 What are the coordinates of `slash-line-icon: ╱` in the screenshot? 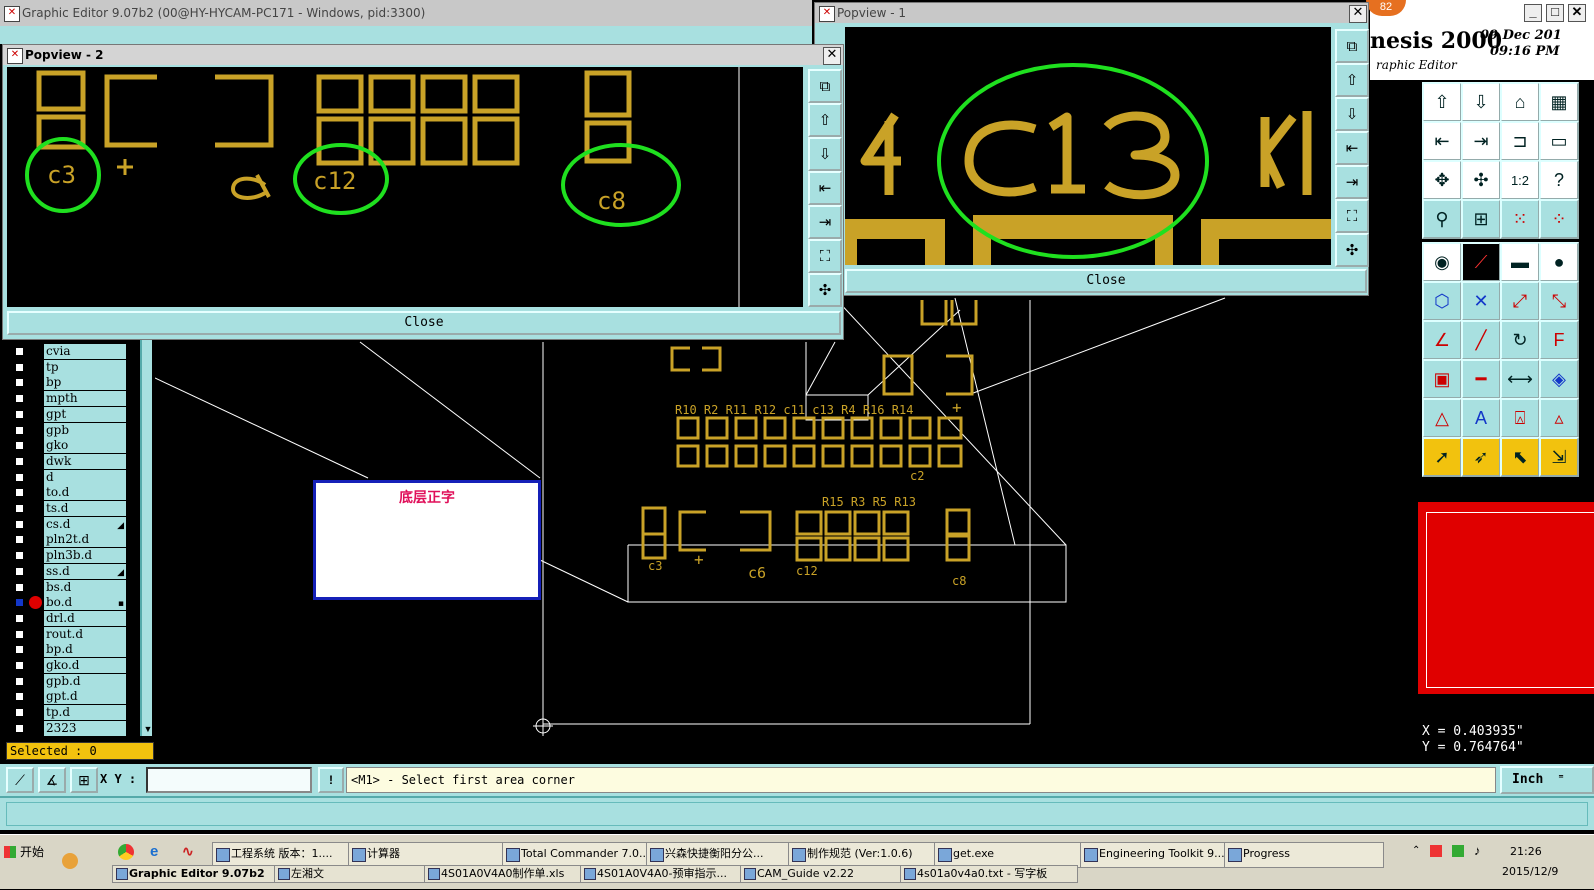 It's located at (1481, 340).